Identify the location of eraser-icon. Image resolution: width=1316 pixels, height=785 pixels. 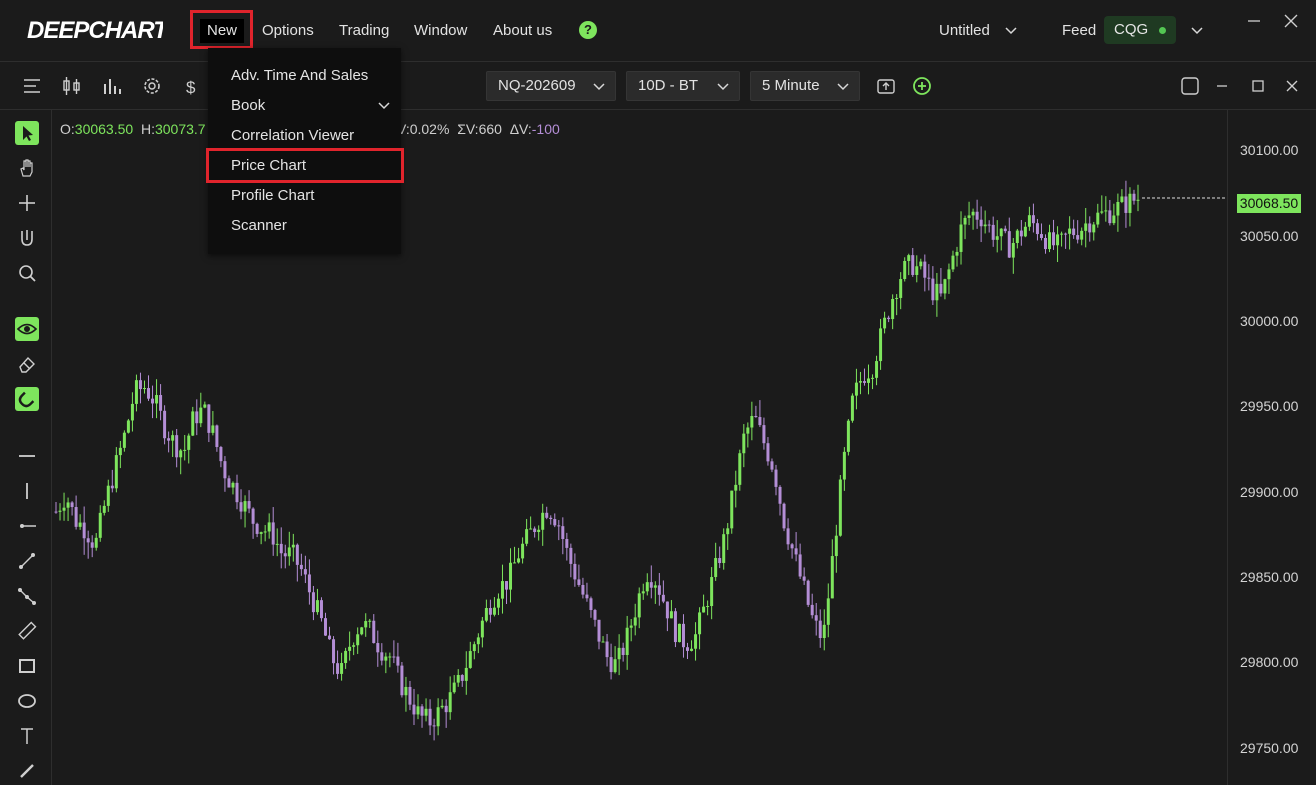
(27, 364).